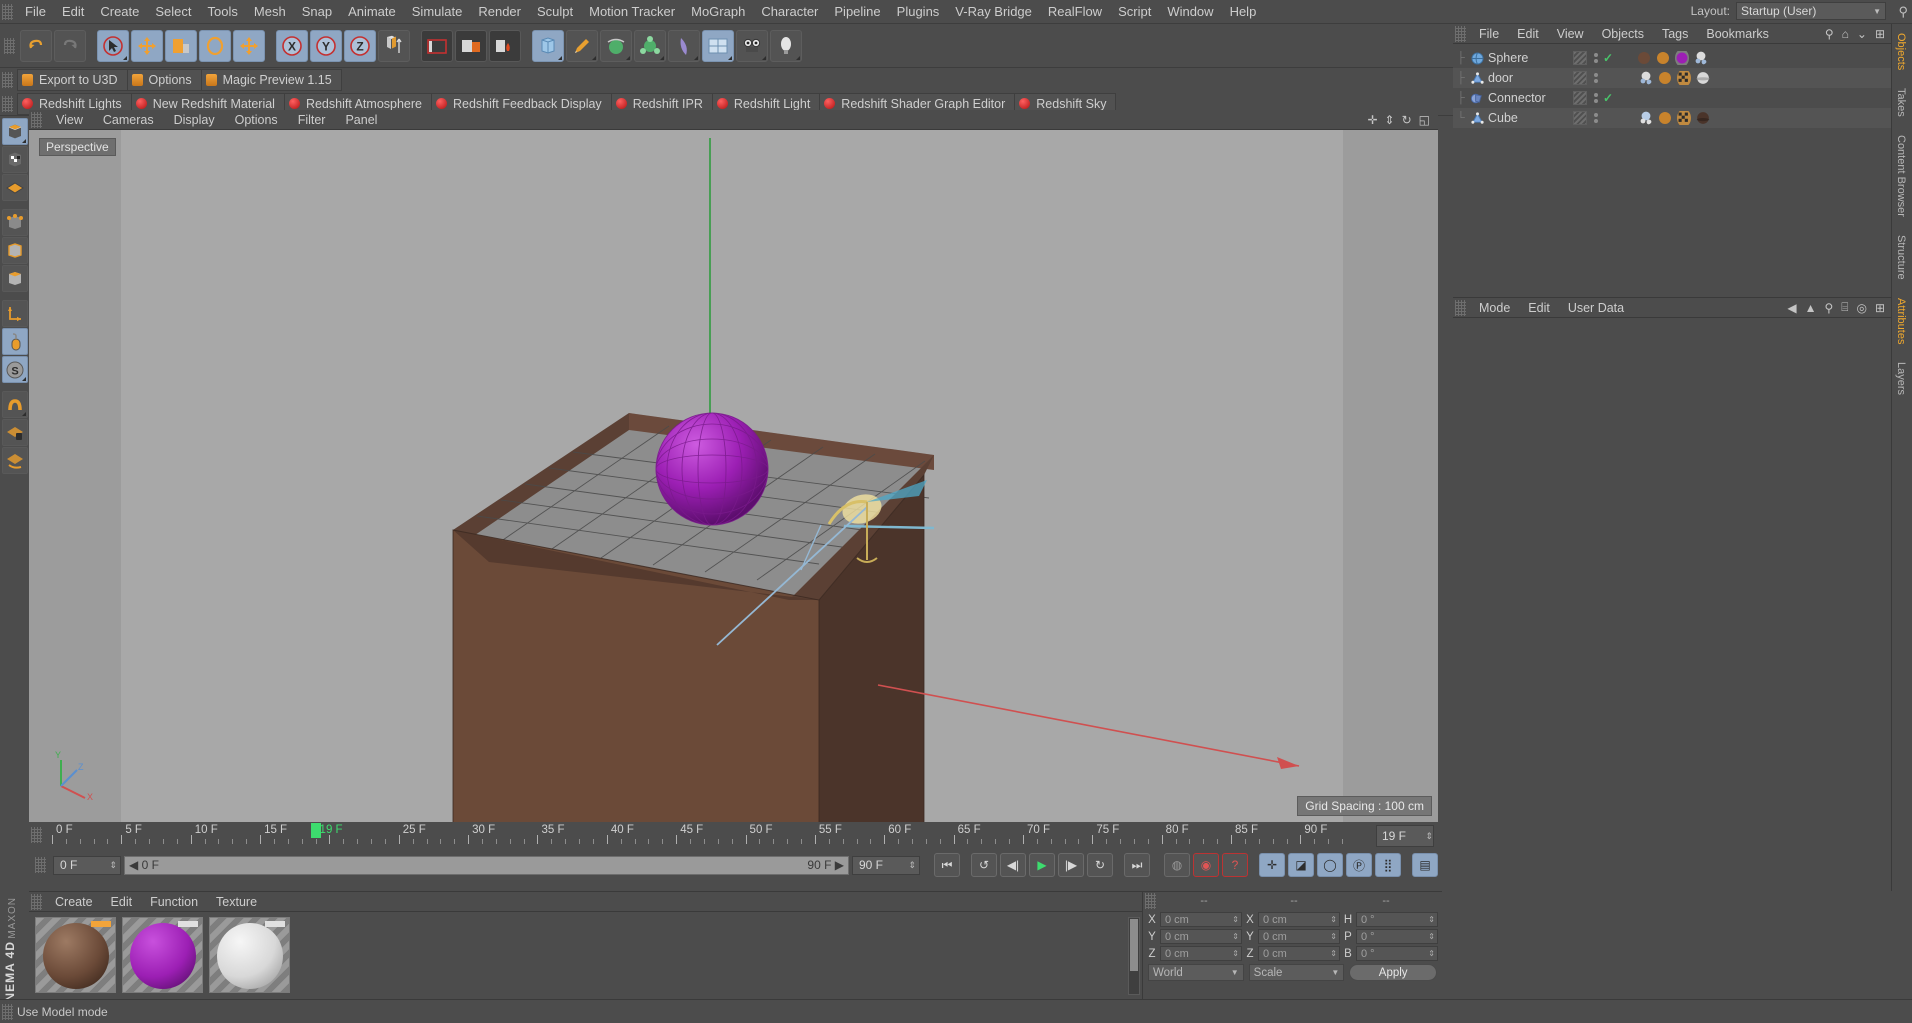 The image size is (1912, 1023). I want to click on toolbar-grip, so click(9, 45).